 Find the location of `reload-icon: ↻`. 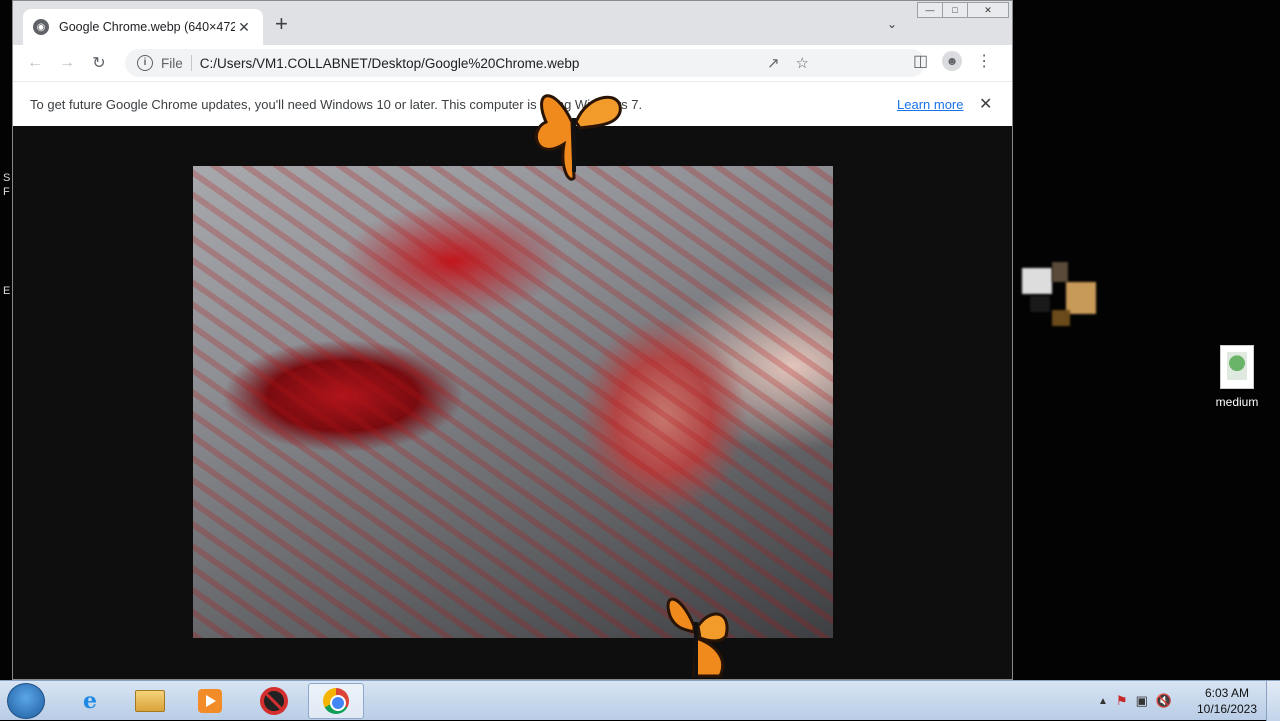

reload-icon: ↻ is located at coordinates (99, 63).